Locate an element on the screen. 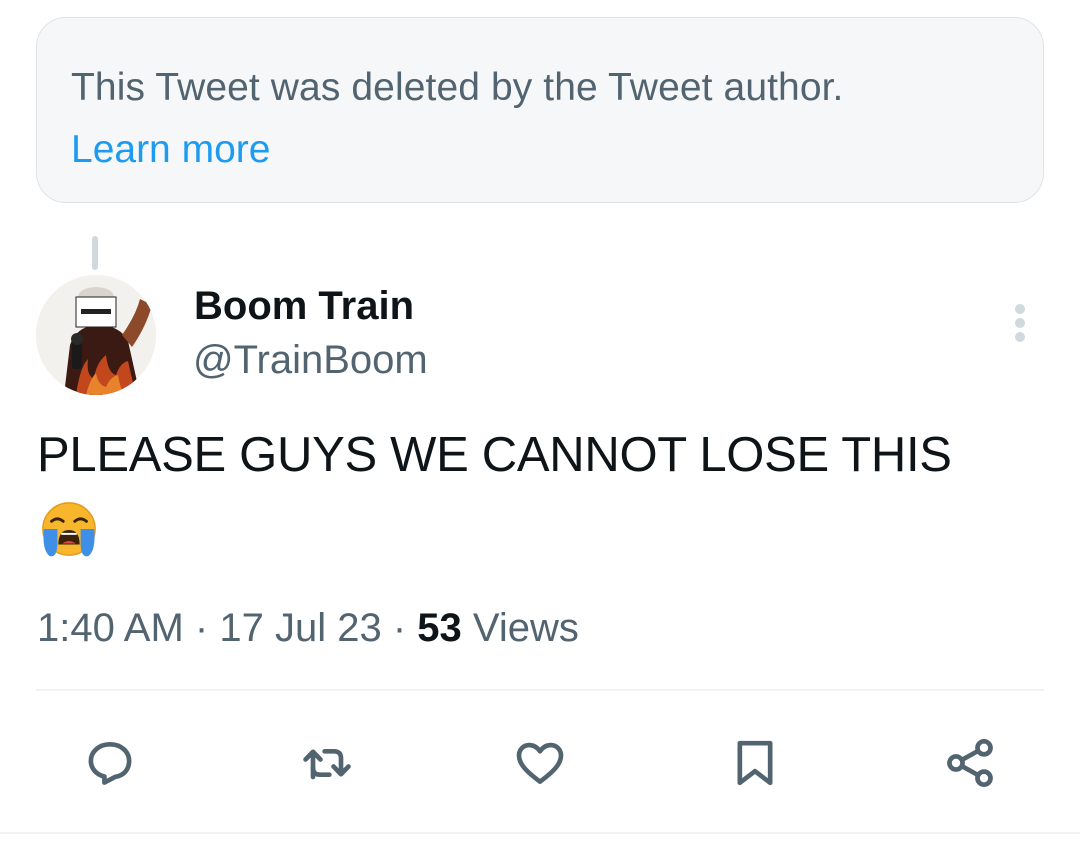 Image resolution: width=1080 pixels, height=843 pixels. author-display-name: Boom Train is located at coordinates (304, 306).